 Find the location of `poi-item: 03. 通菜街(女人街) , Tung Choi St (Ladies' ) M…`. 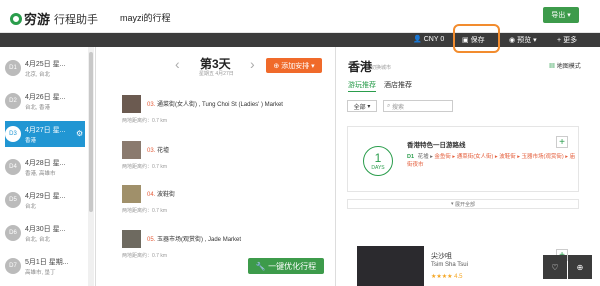

poi-item: 03. 通菜街(女人街) , Tung Choi St (Ladies' ) M… is located at coordinates (222, 111).